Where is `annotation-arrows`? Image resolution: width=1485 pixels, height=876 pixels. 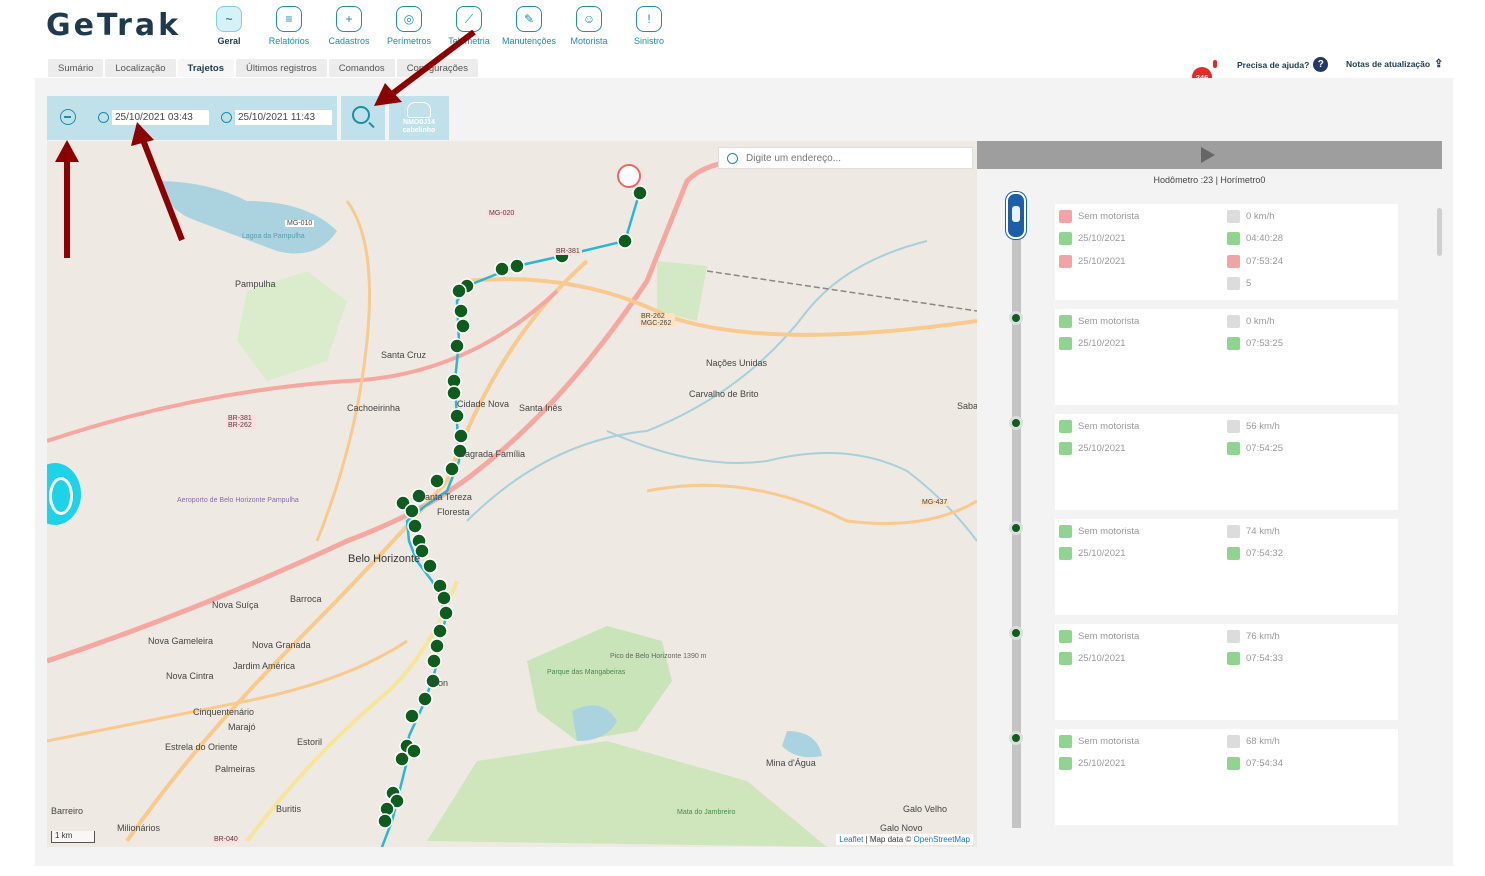 annotation-arrows is located at coordinates (265, 143).